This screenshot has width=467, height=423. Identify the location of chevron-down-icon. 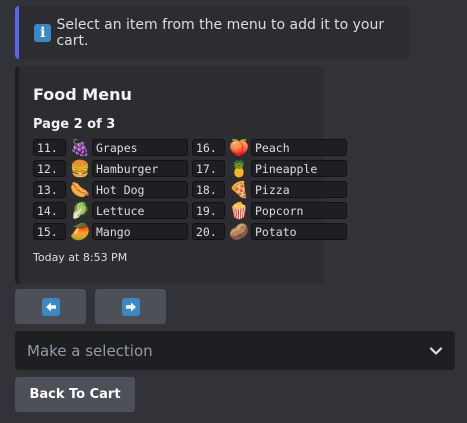
(436, 350).